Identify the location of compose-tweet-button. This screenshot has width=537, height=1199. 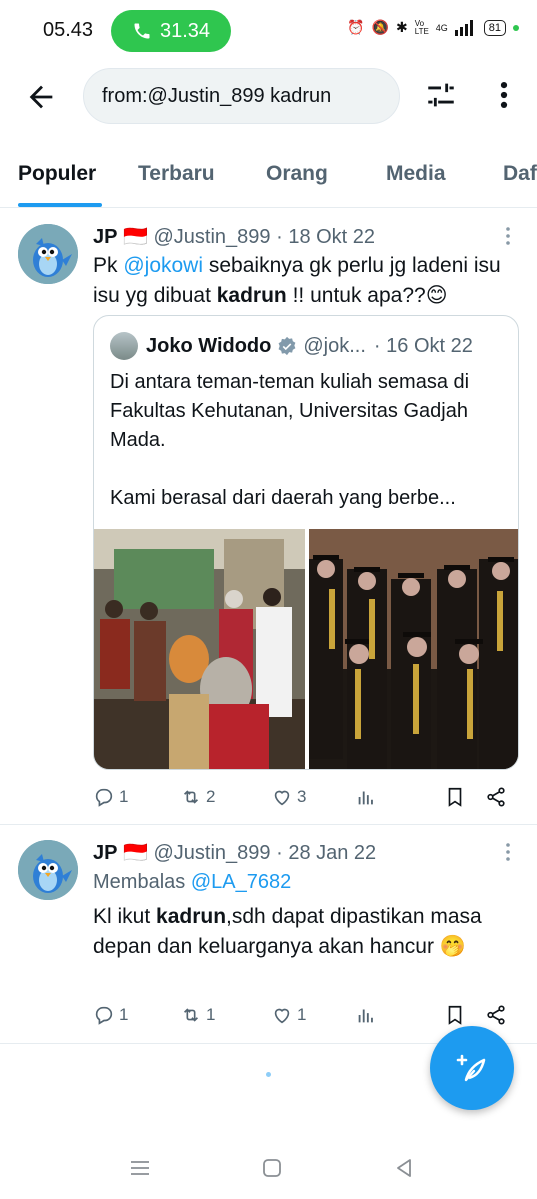
(472, 1068).